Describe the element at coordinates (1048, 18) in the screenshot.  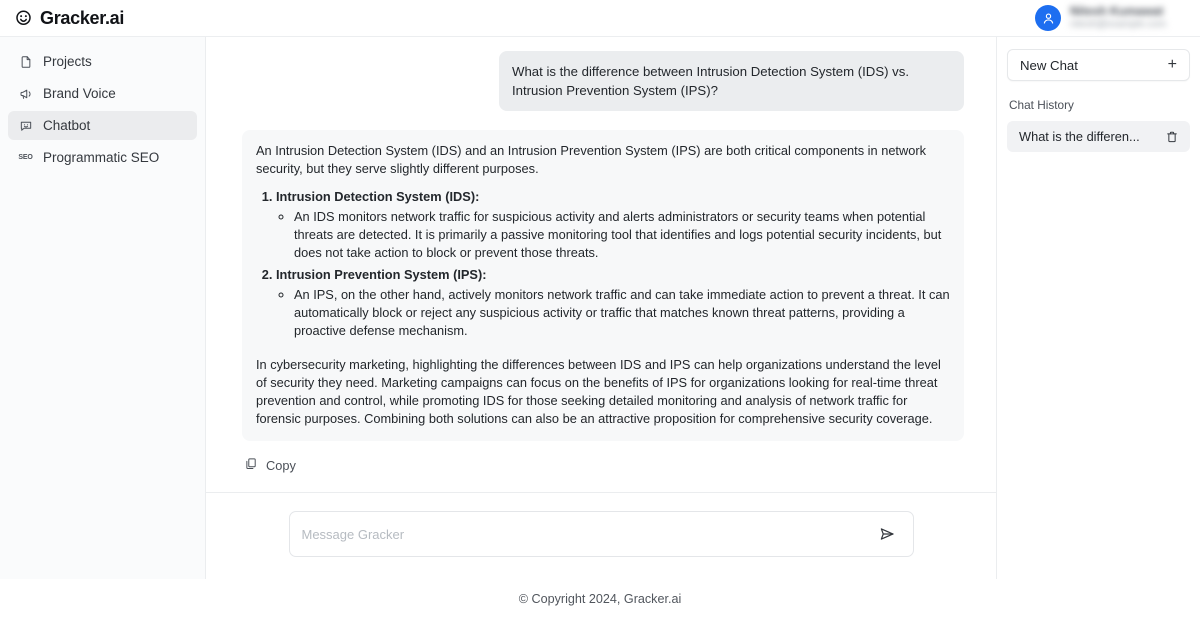
I see `user-avatar-icon` at that location.